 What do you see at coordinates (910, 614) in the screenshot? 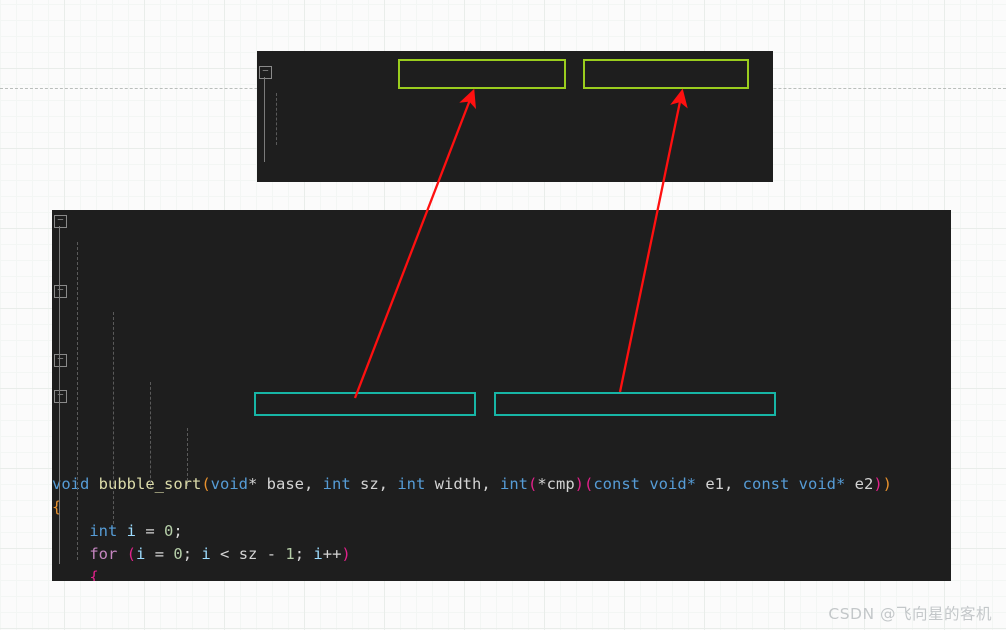
I see `csdn-watermark: CSDN @飞向星的客机` at bounding box center [910, 614].